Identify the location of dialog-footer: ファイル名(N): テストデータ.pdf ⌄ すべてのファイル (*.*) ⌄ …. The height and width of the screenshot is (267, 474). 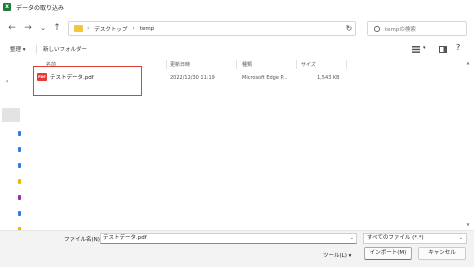
(237, 248).